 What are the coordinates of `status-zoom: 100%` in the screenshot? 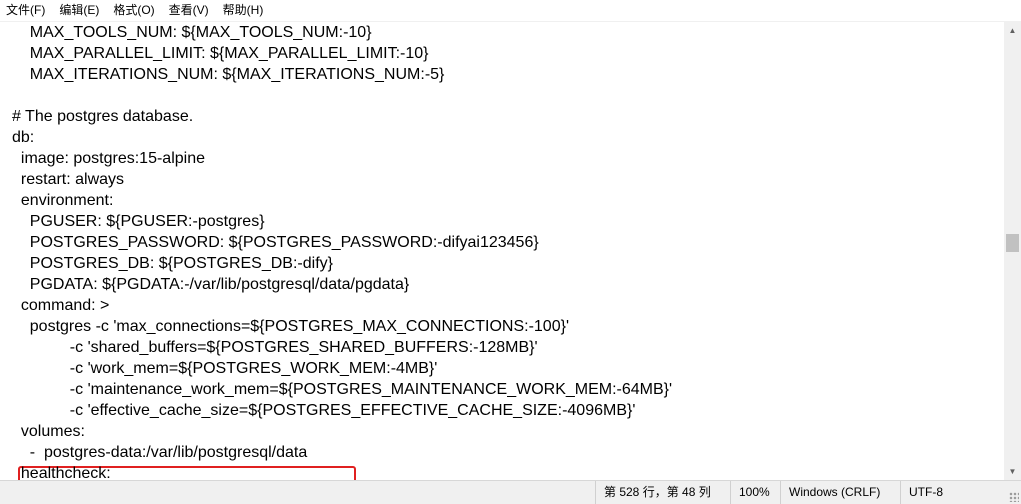 It's located at (755, 492).